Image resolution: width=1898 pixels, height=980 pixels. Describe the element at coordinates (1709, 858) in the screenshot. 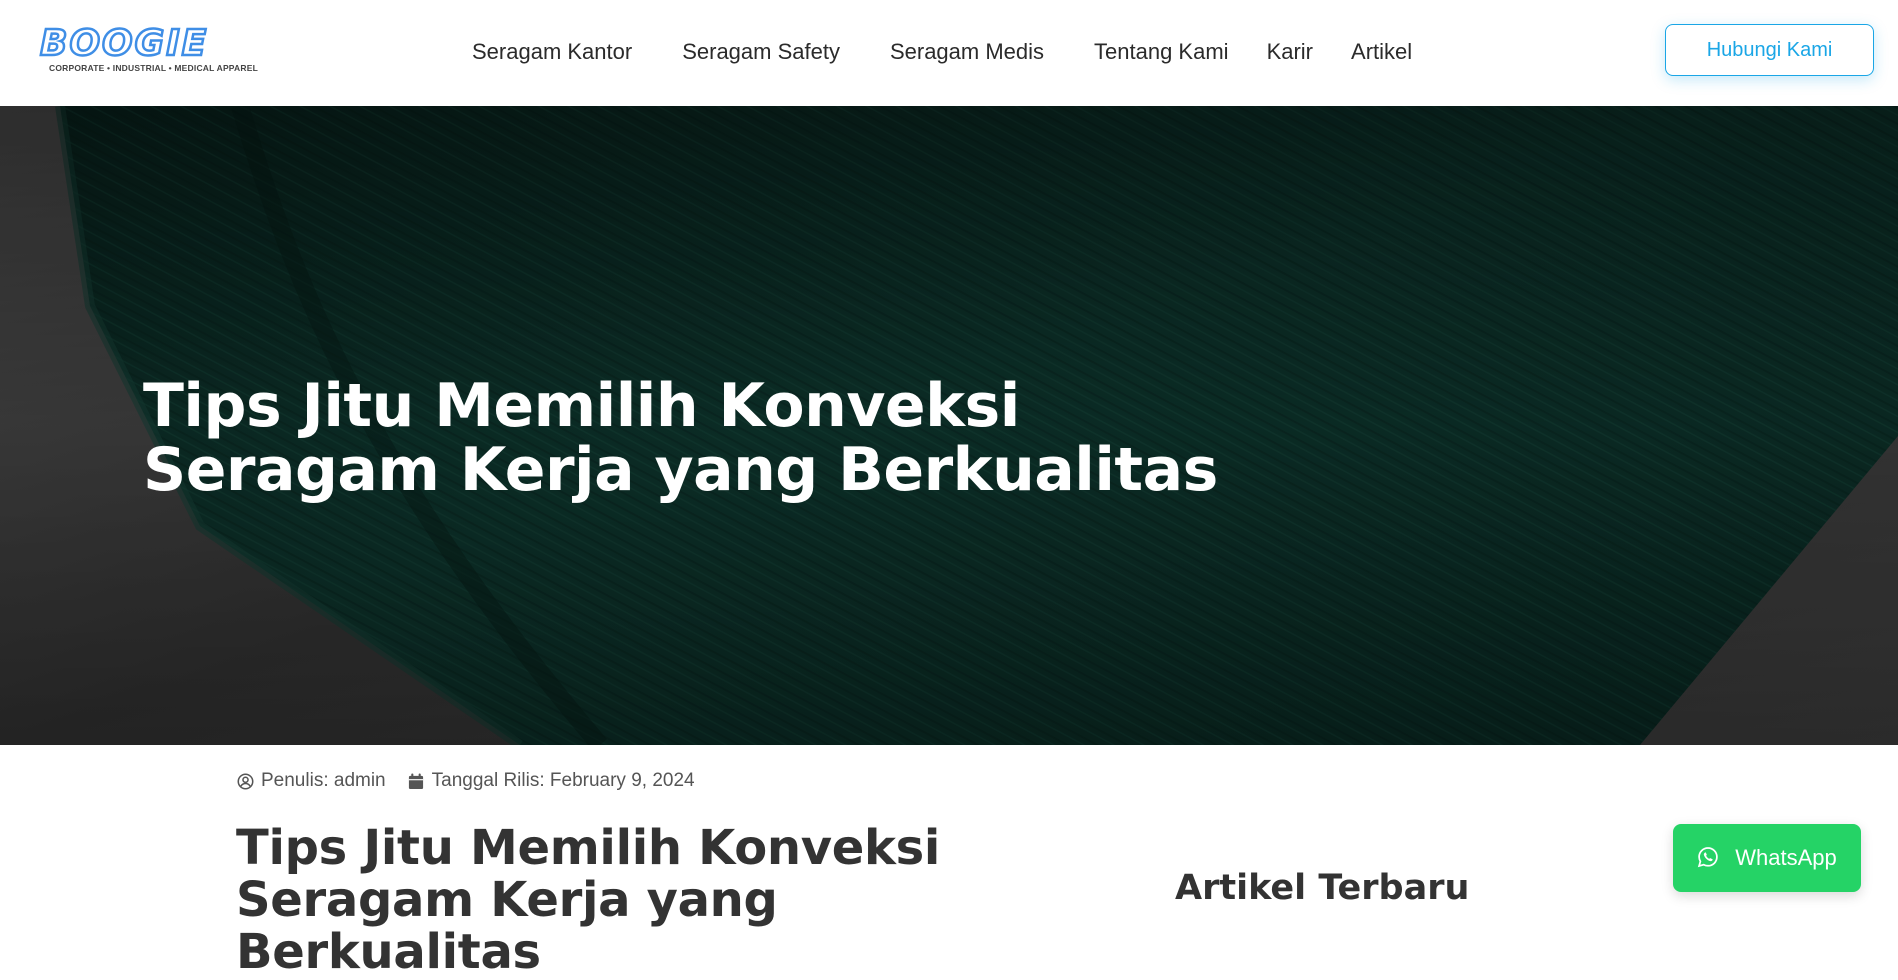

I see `whatsapp-icon` at that location.